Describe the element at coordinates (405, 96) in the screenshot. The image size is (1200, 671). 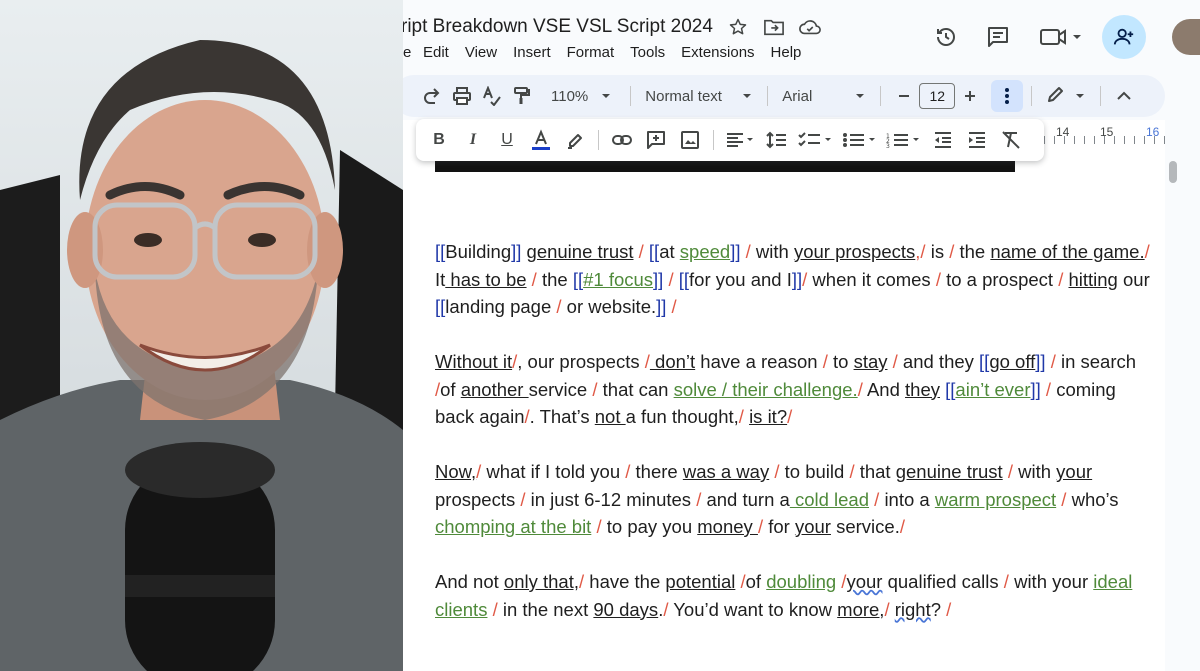
I see `undo-icon` at that location.